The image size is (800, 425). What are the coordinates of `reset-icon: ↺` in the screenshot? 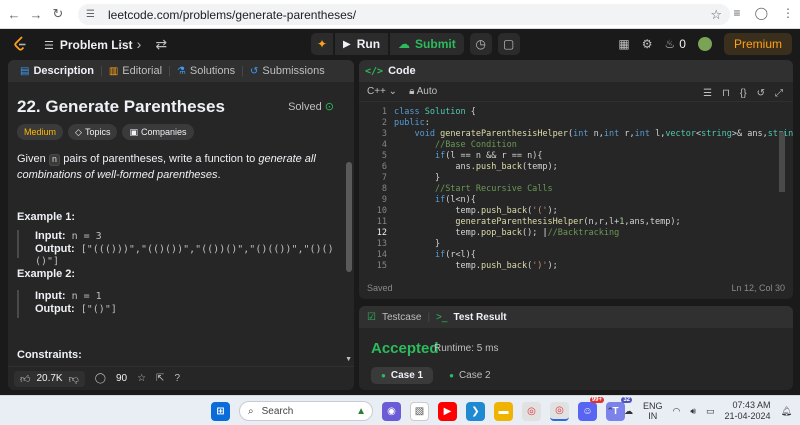 It's located at (761, 93).